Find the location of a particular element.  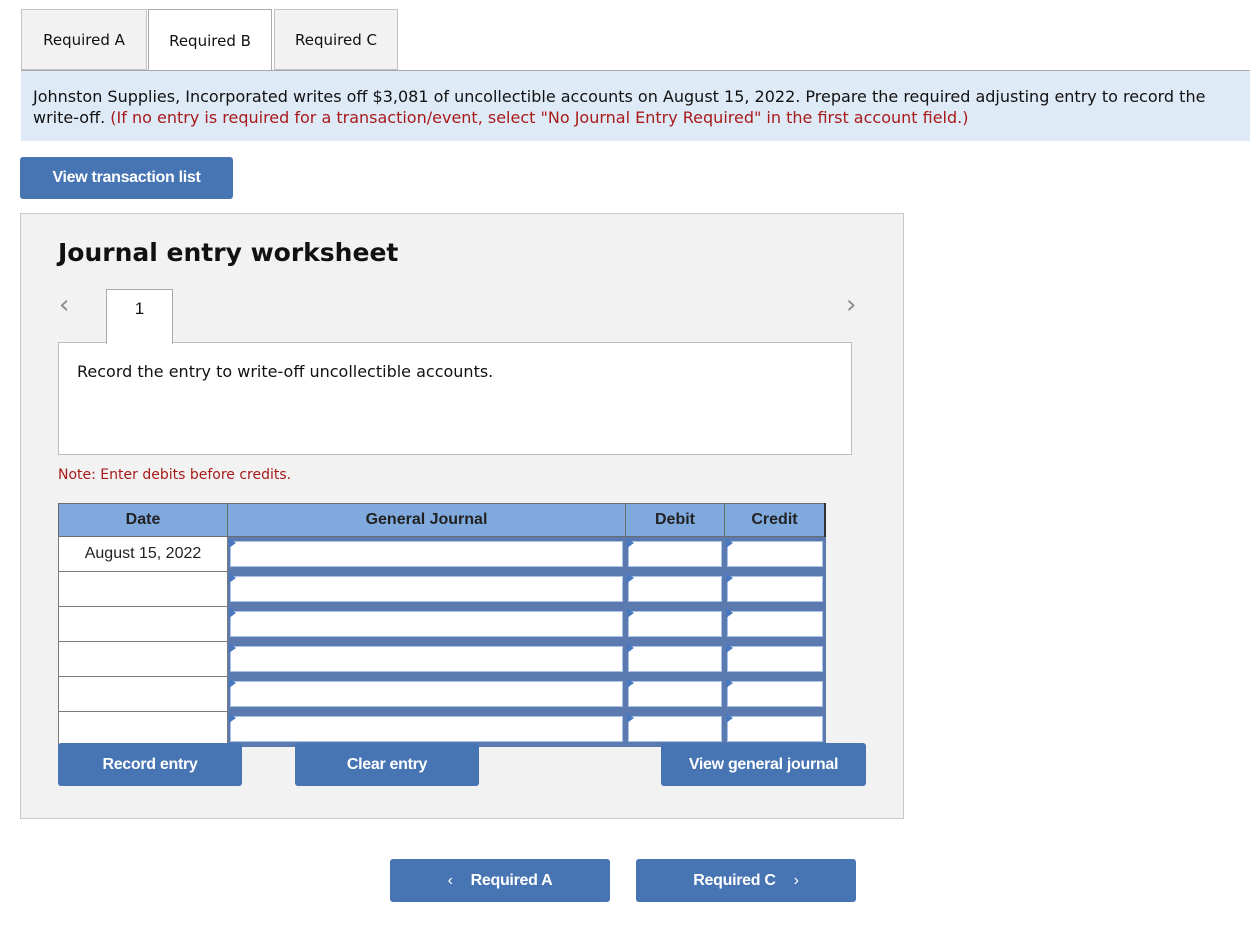

prev-required-label: Required A is located at coordinates (511, 880).